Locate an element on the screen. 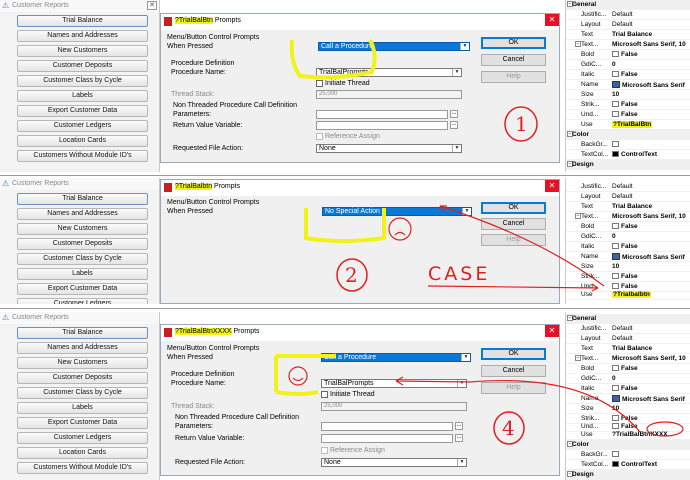 Image resolution: width=690 pixels, height=480 pixels. parameters-field is located at coordinates (387, 426).